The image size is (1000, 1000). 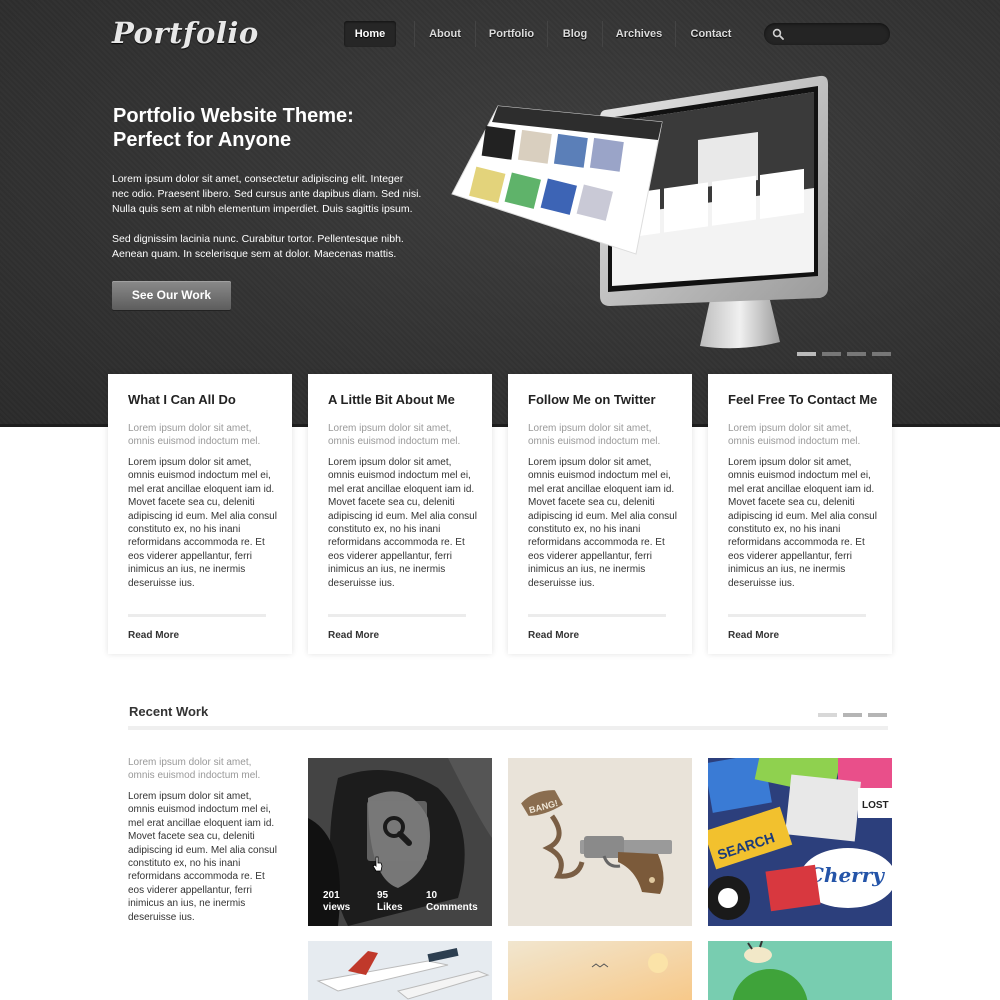 What do you see at coordinates (778, 34) in the screenshot?
I see `search-icon` at bounding box center [778, 34].